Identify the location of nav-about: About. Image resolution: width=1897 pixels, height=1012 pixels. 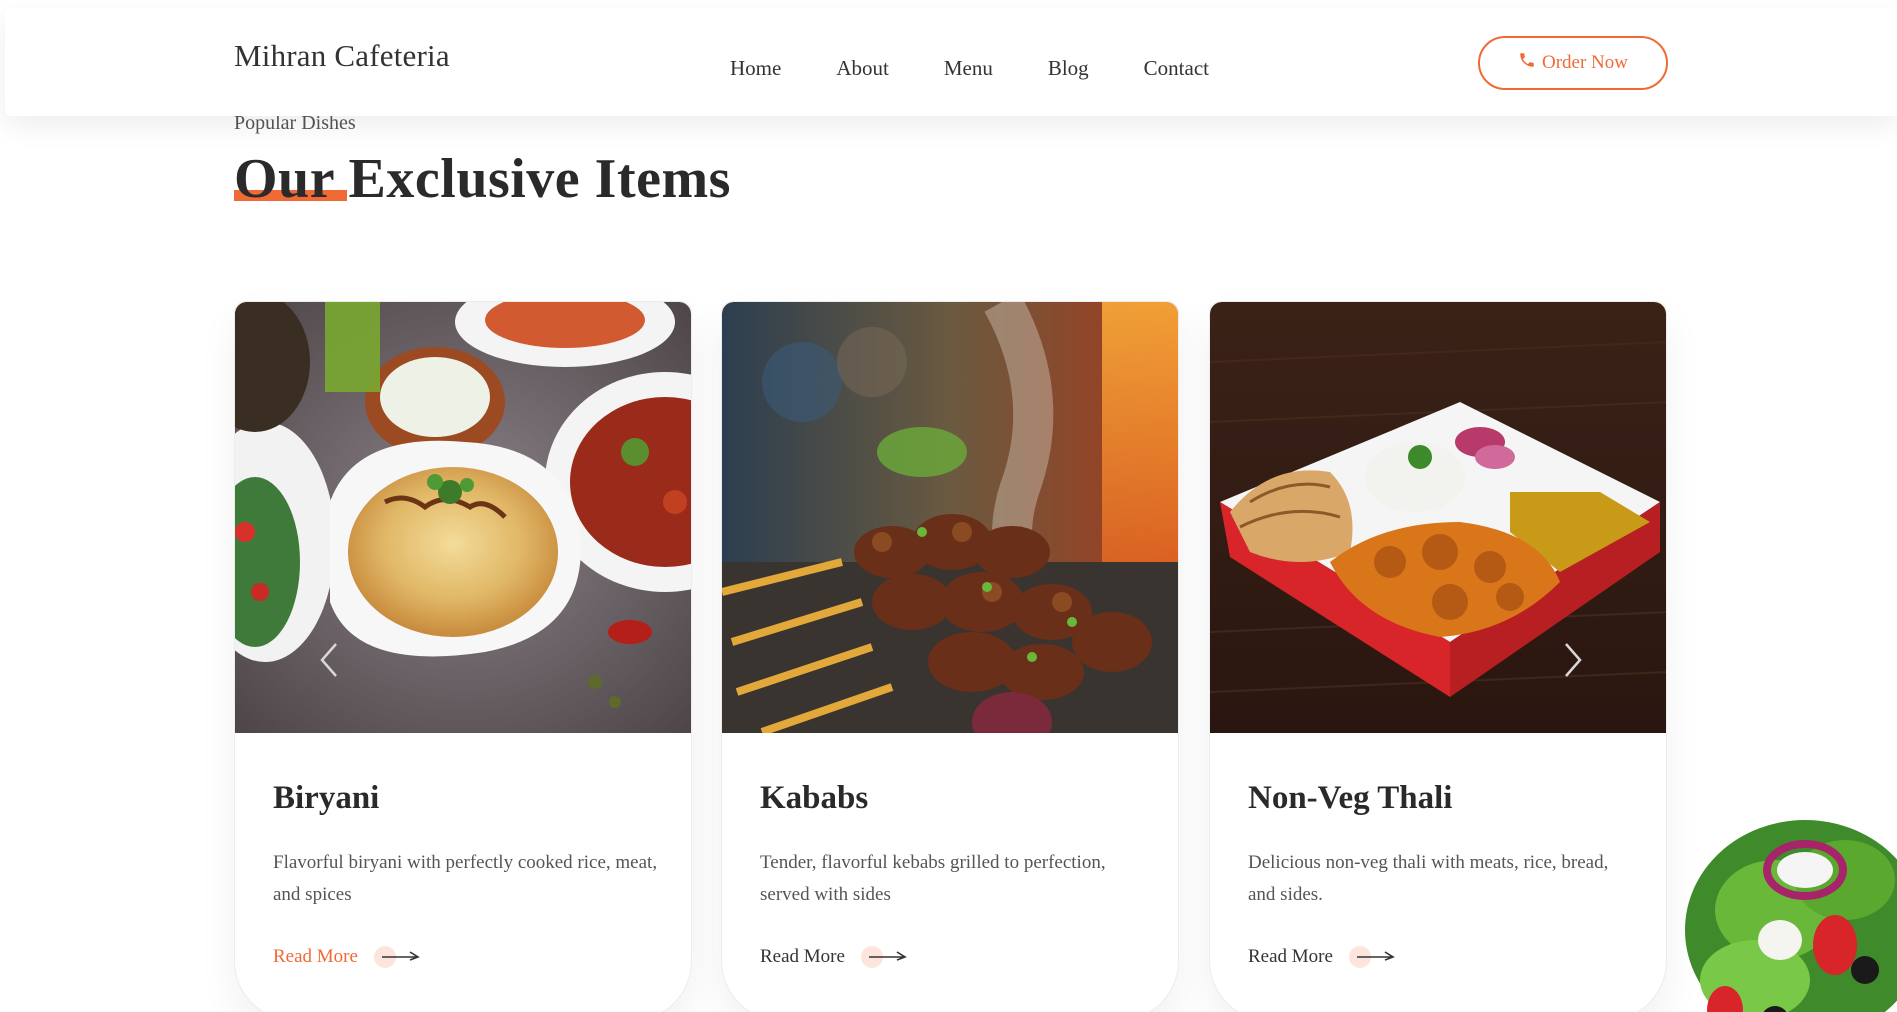
(862, 68).